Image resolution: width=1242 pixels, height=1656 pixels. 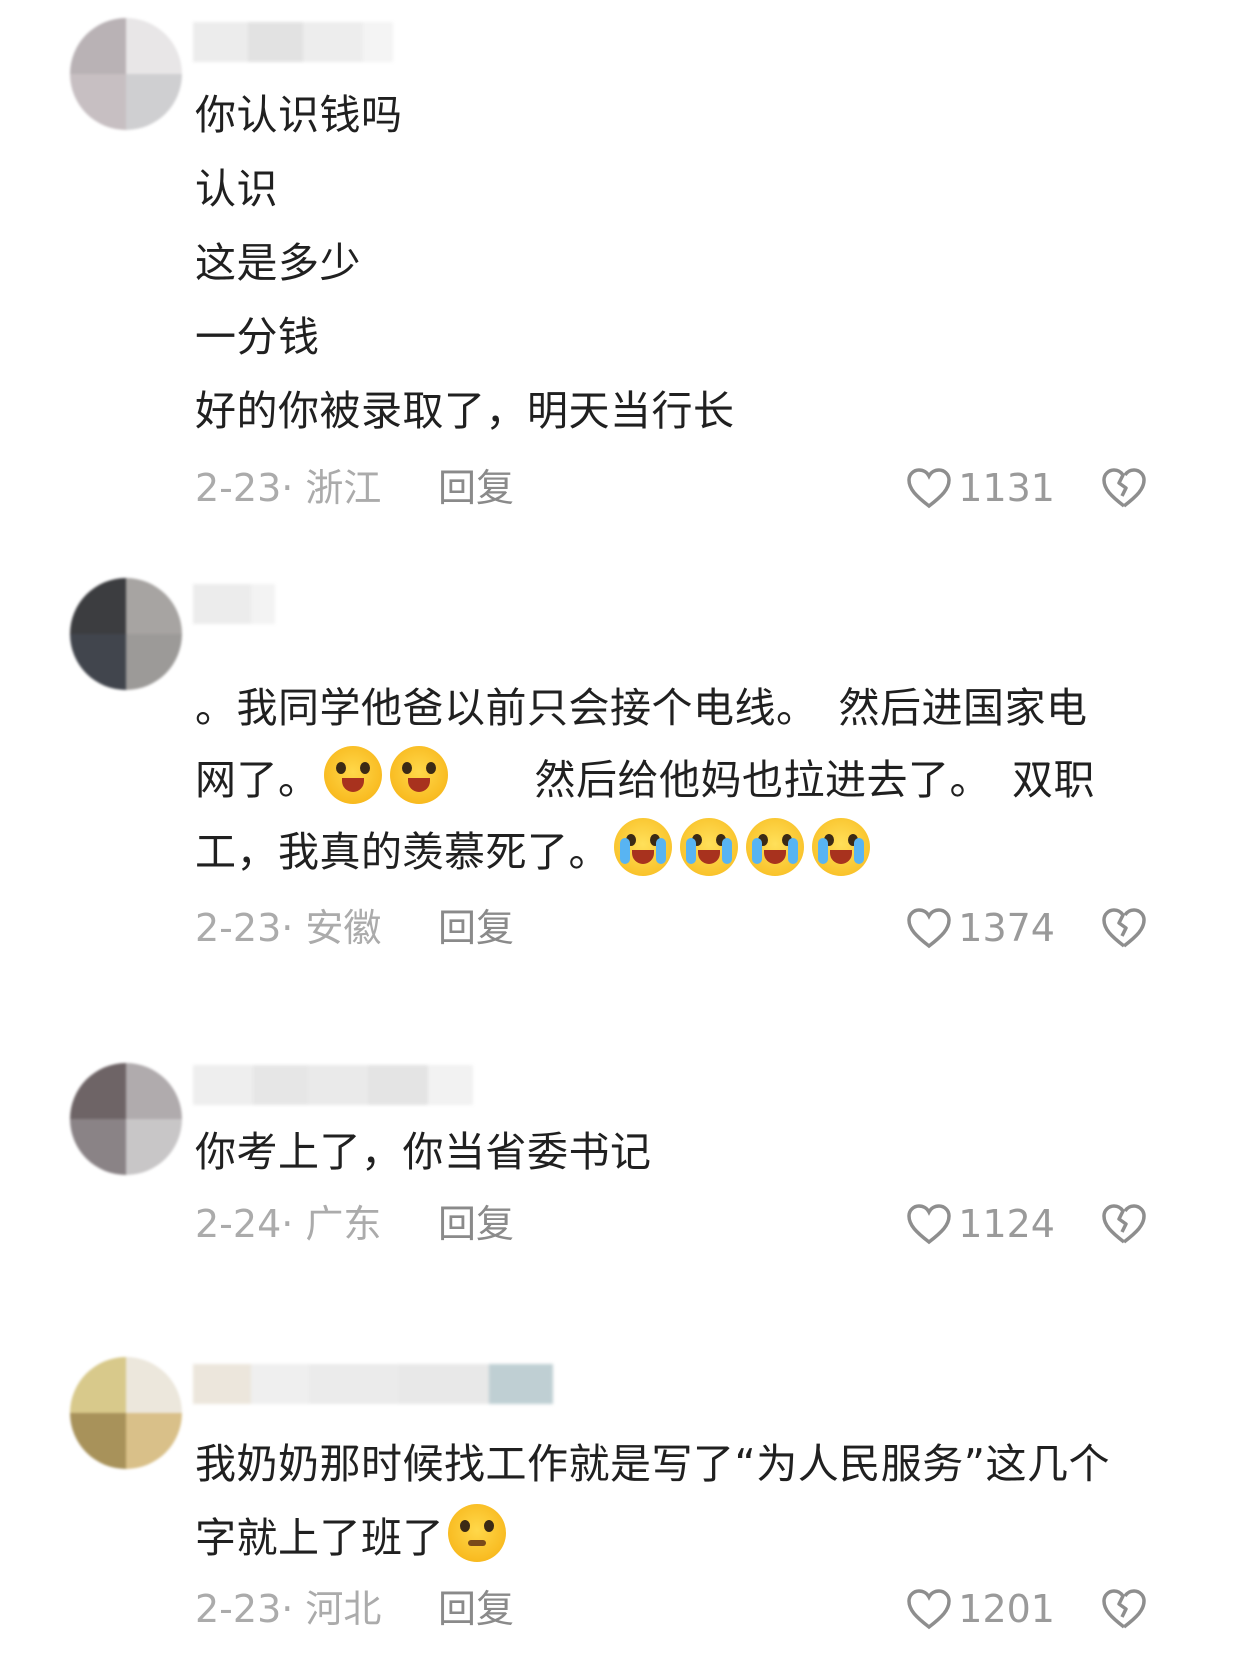 I want to click on thinking-emoji, so click(x=477, y=1533).